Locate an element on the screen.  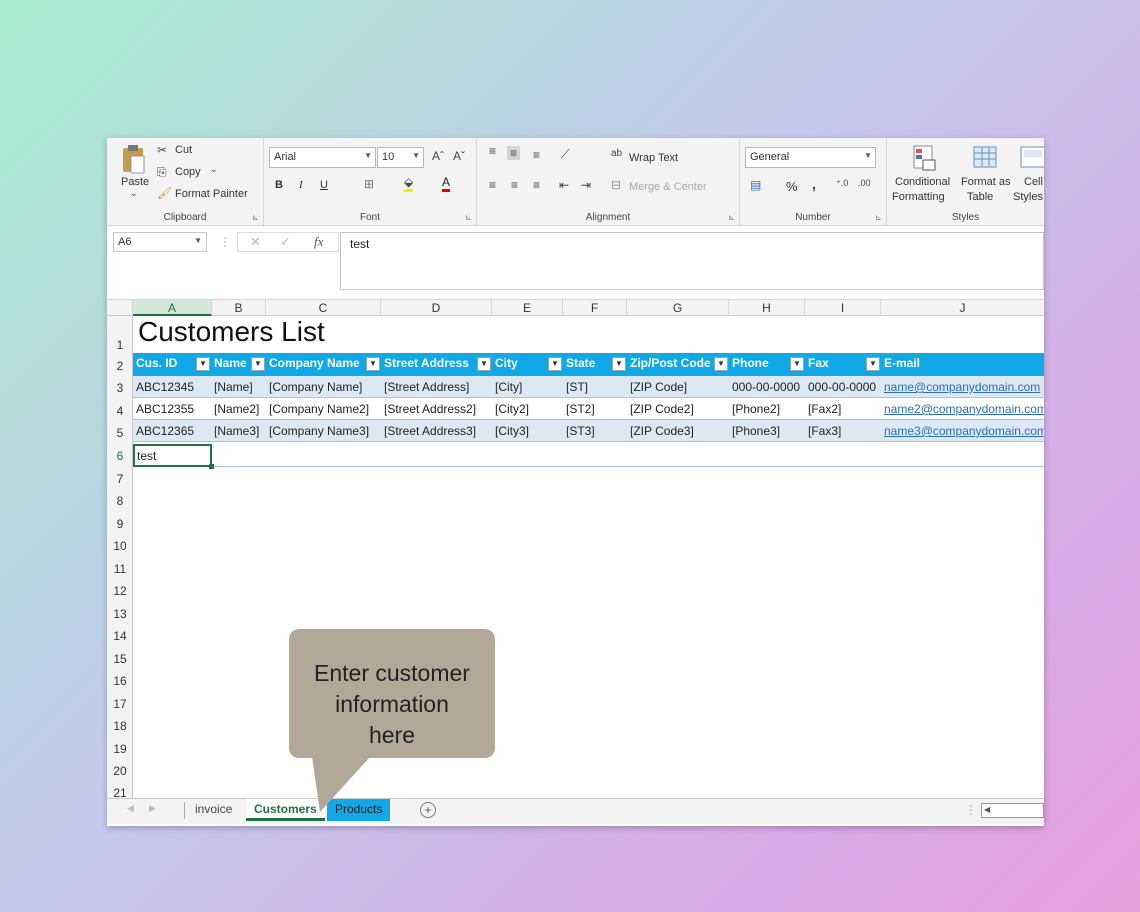
row-header: 8 is located at coordinates (120, 501).